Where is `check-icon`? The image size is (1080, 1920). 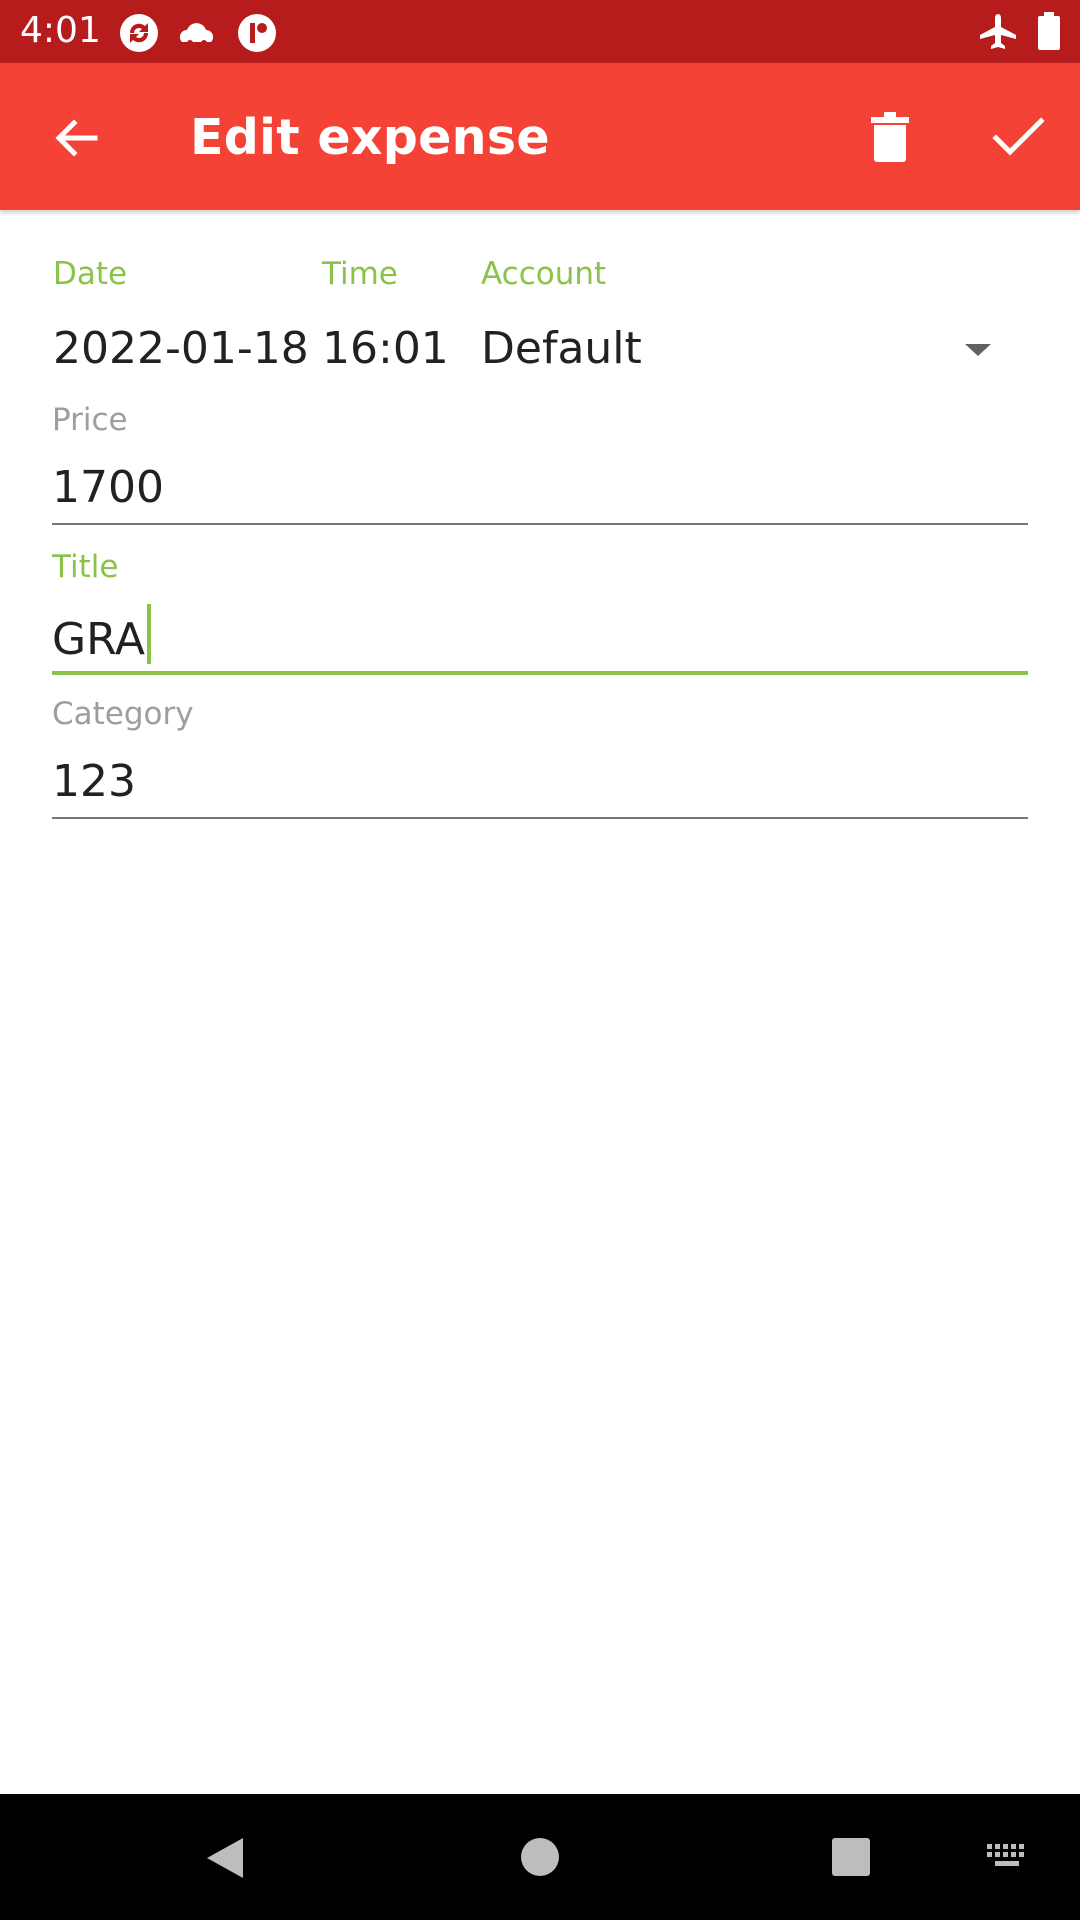 check-icon is located at coordinates (1018, 136).